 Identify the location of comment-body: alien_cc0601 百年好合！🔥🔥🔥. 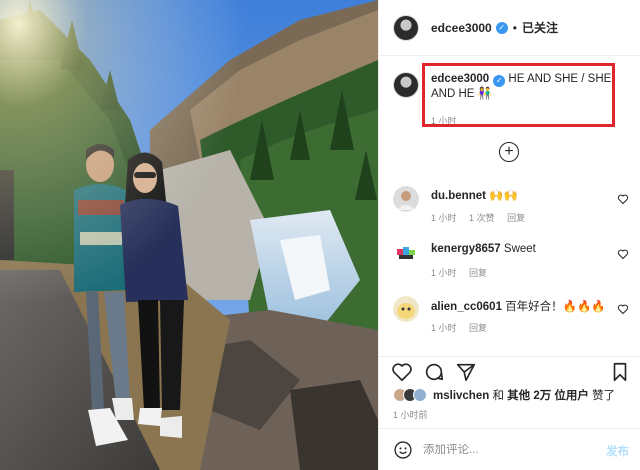
(518, 306).